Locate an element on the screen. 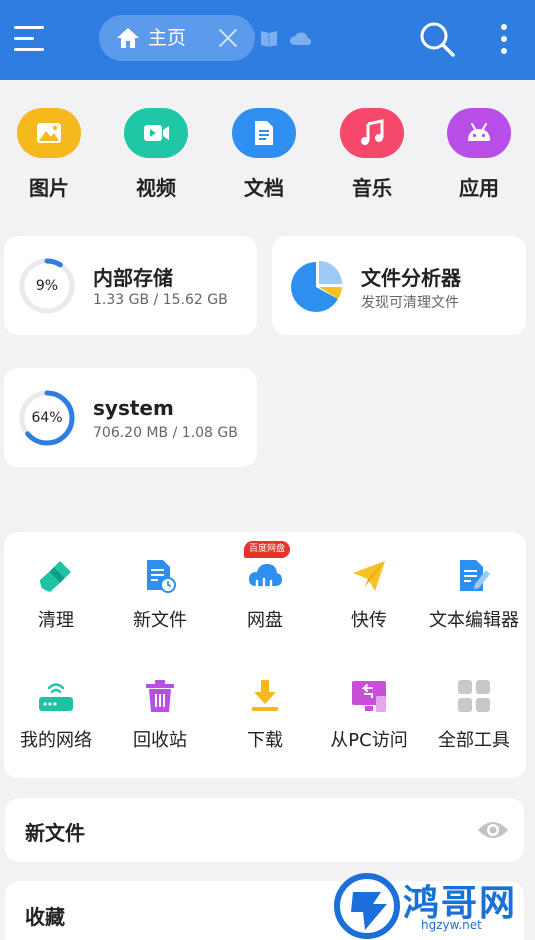  category-music: 音乐 is located at coordinates (372, 155).